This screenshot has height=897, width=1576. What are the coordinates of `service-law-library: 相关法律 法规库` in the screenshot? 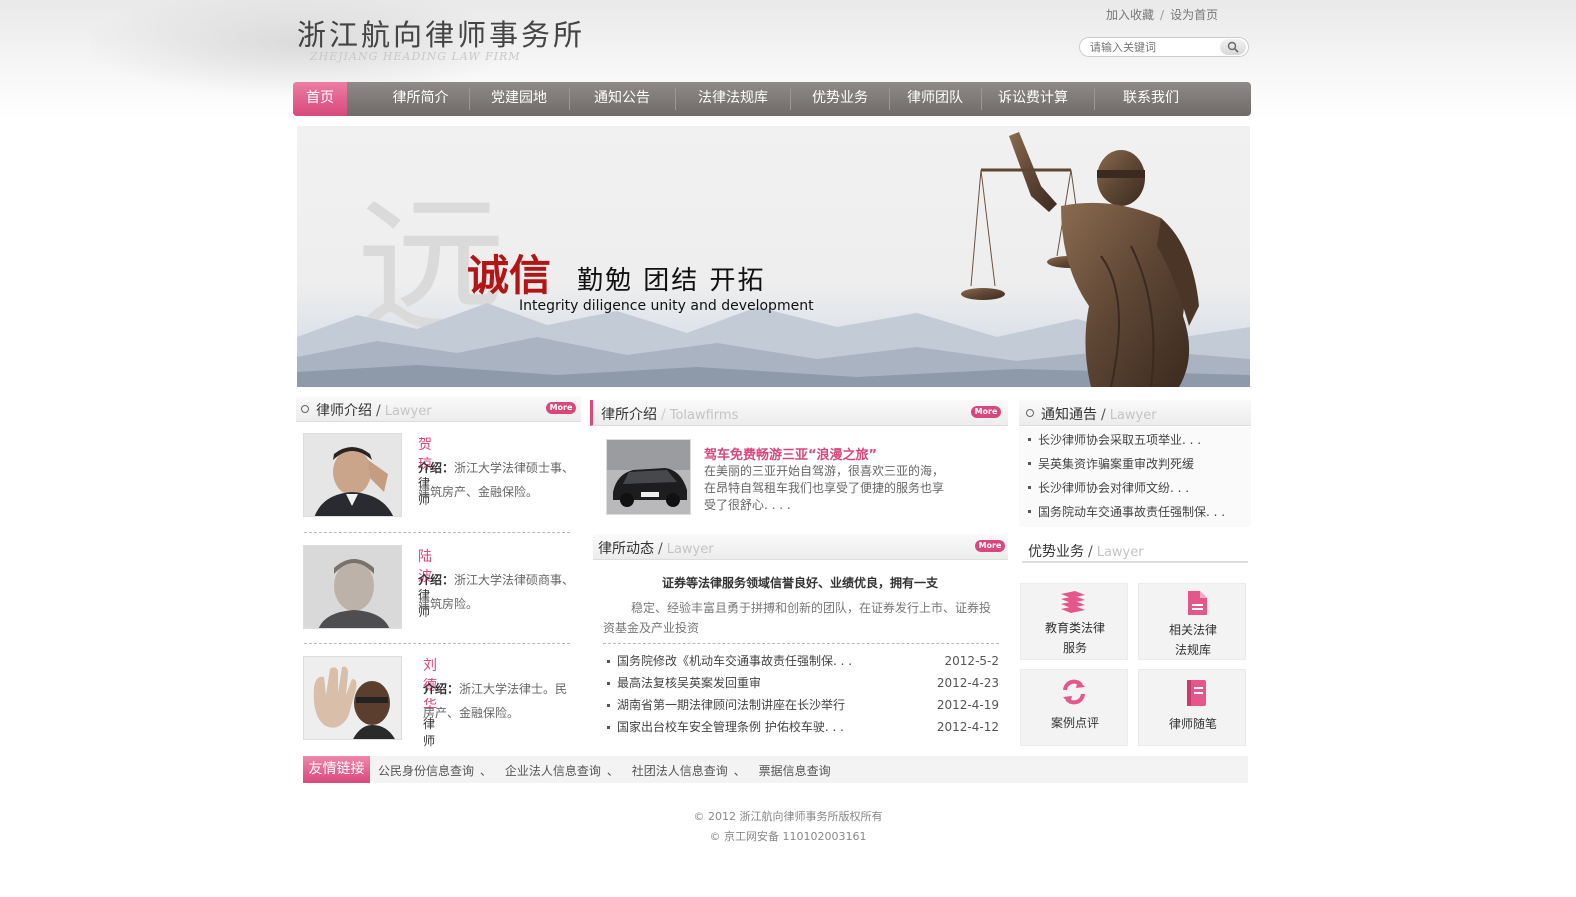 It's located at (1192, 621).